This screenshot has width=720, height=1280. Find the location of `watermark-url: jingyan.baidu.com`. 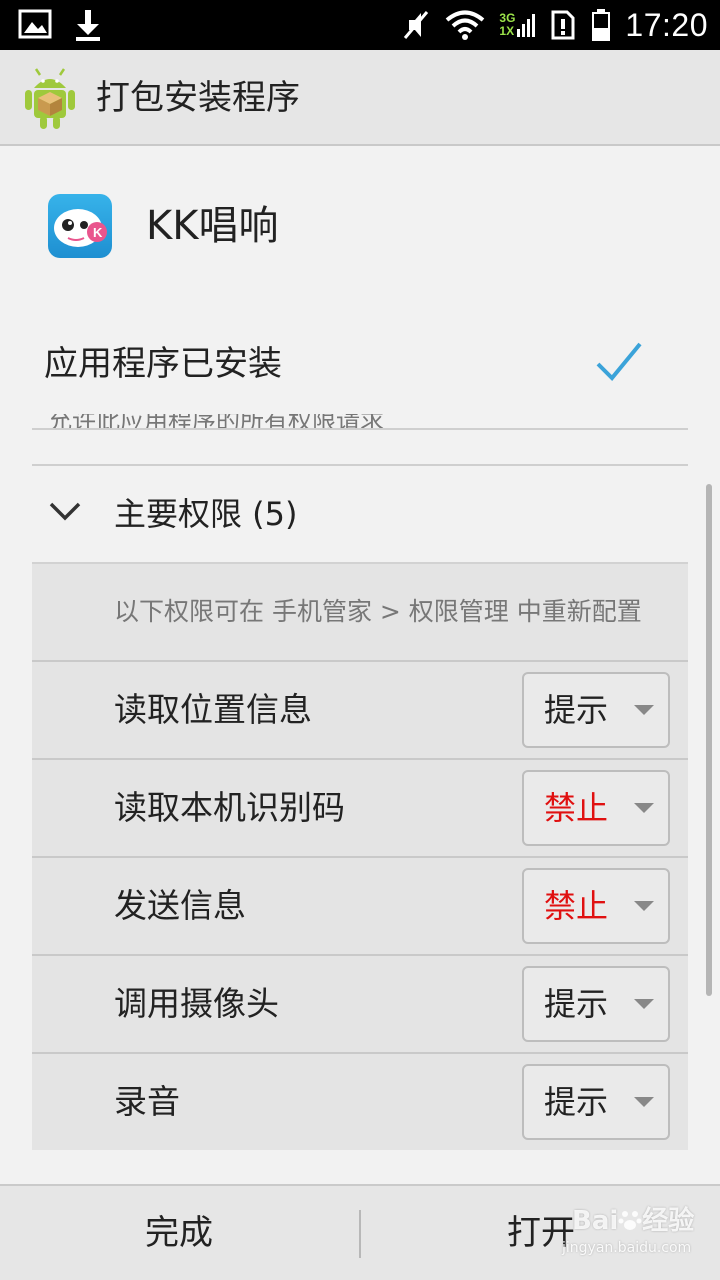

watermark-url: jingyan.baidu.com is located at coordinates (627, 1248).